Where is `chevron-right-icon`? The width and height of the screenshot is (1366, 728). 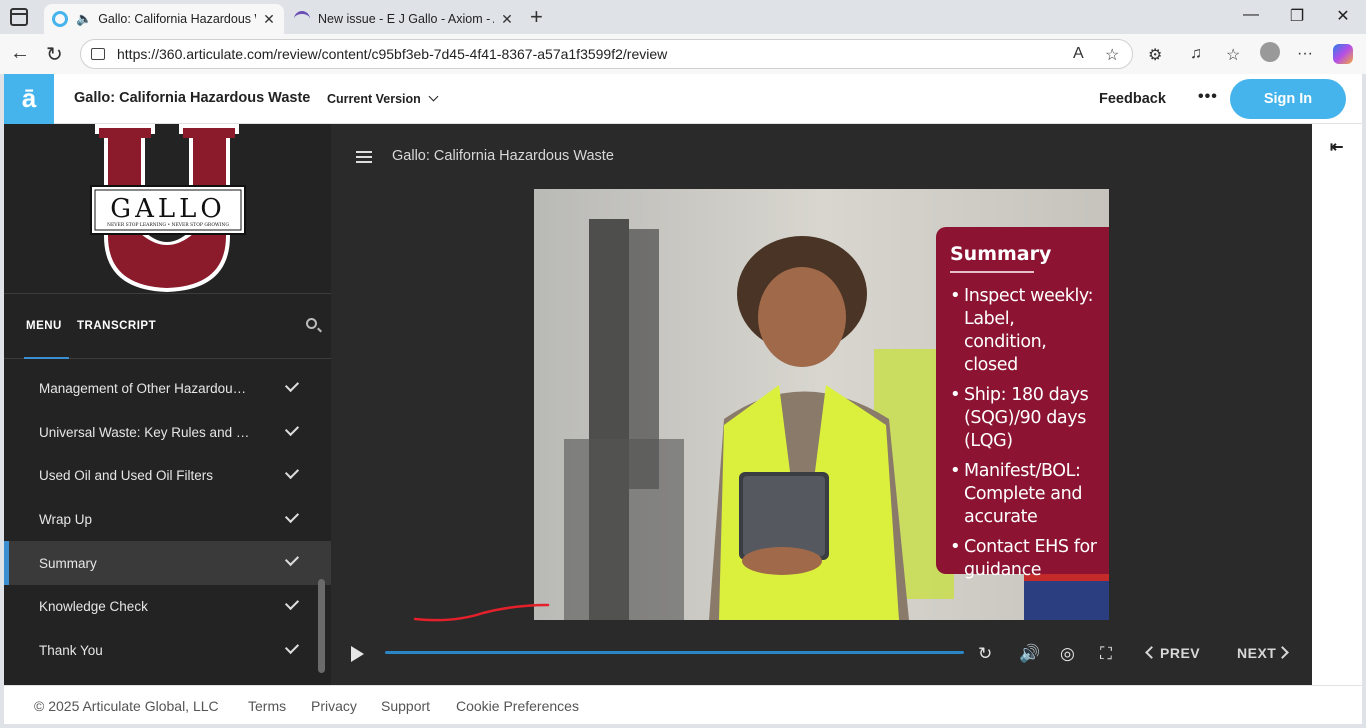 chevron-right-icon is located at coordinates (1283, 652).